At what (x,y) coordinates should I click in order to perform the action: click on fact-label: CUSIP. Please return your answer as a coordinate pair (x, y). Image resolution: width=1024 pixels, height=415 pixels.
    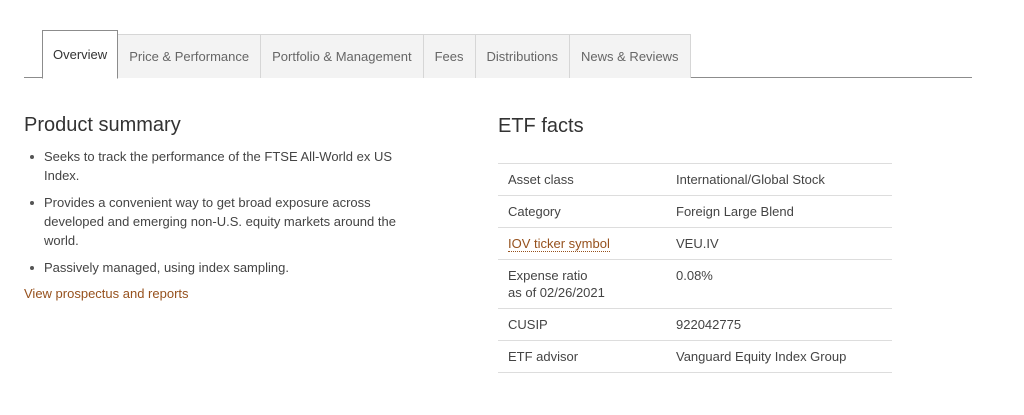
    Looking at the image, I should click on (582, 324).